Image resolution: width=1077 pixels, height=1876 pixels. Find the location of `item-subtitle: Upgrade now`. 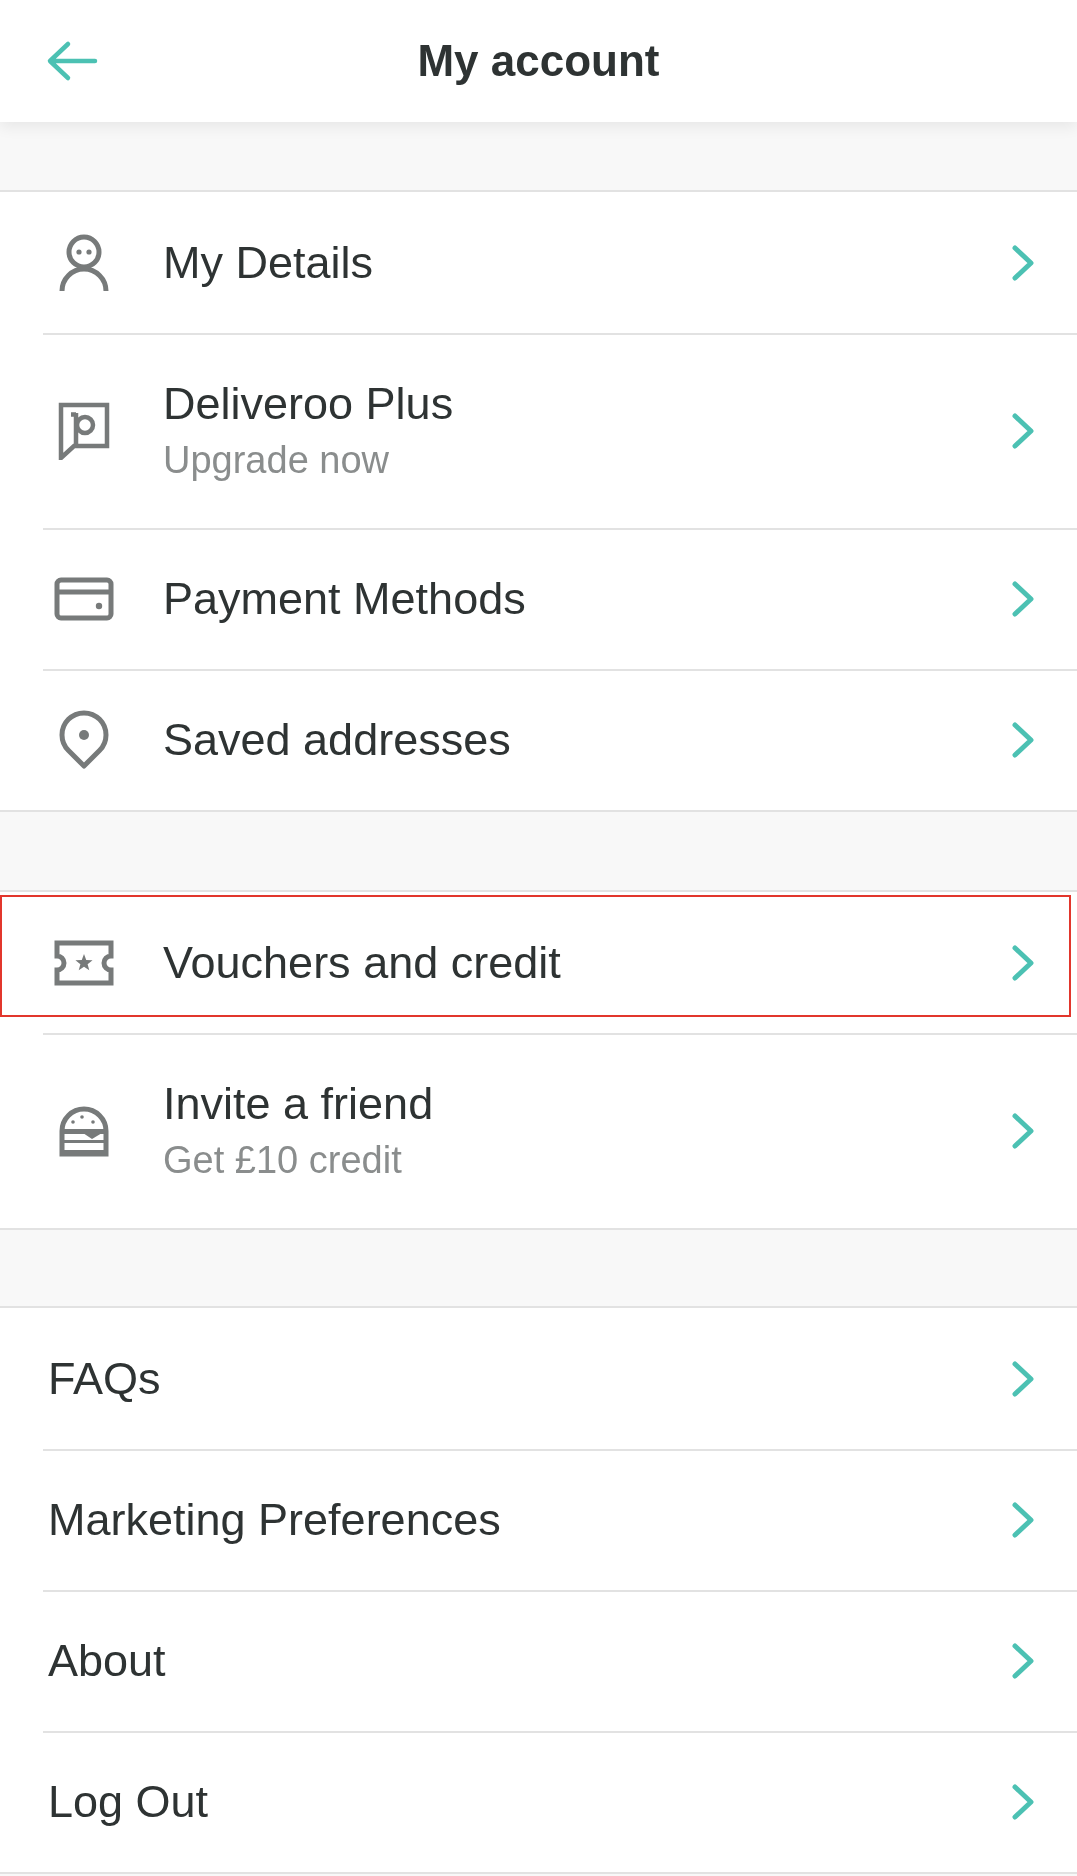

item-subtitle: Upgrade now is located at coordinates (277, 461).